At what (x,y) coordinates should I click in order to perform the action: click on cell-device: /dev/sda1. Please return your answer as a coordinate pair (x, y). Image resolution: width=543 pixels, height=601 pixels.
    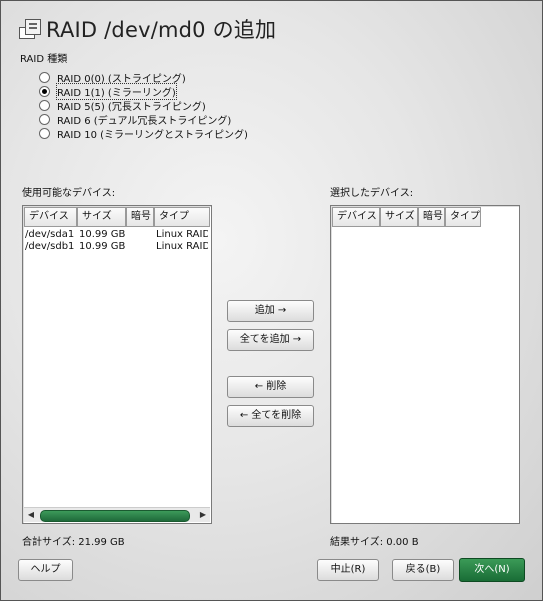
    Looking at the image, I should click on (50, 234).